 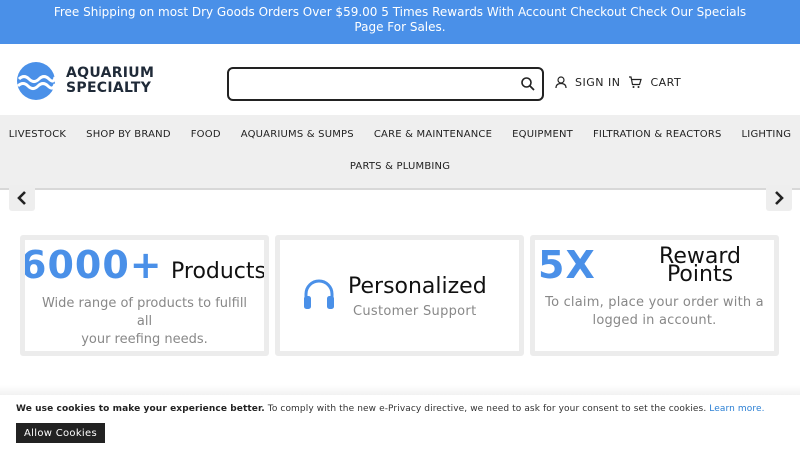 What do you see at coordinates (60, 433) in the screenshot?
I see `allow-cookies-button: Allow Cookies` at bounding box center [60, 433].